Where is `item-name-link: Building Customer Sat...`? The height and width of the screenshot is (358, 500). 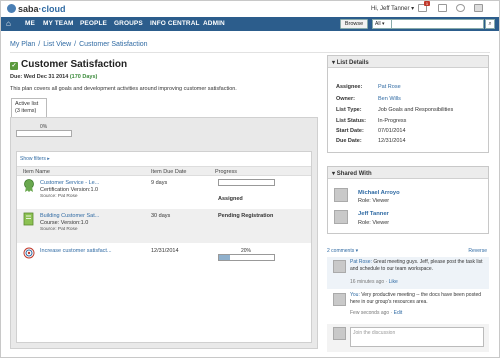 item-name-link: Building Customer Sat... is located at coordinates (69, 216).